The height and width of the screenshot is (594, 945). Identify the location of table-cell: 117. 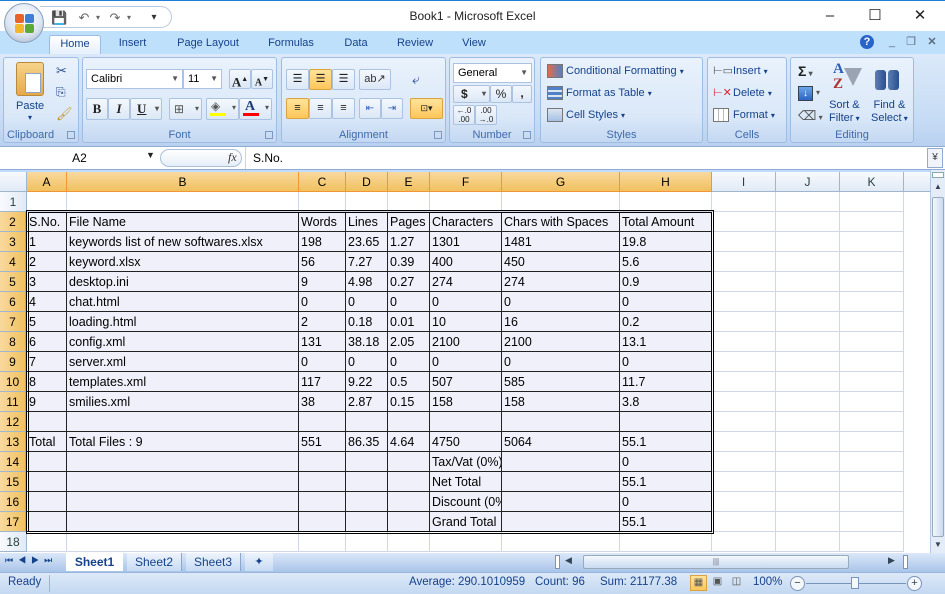
(322, 382).